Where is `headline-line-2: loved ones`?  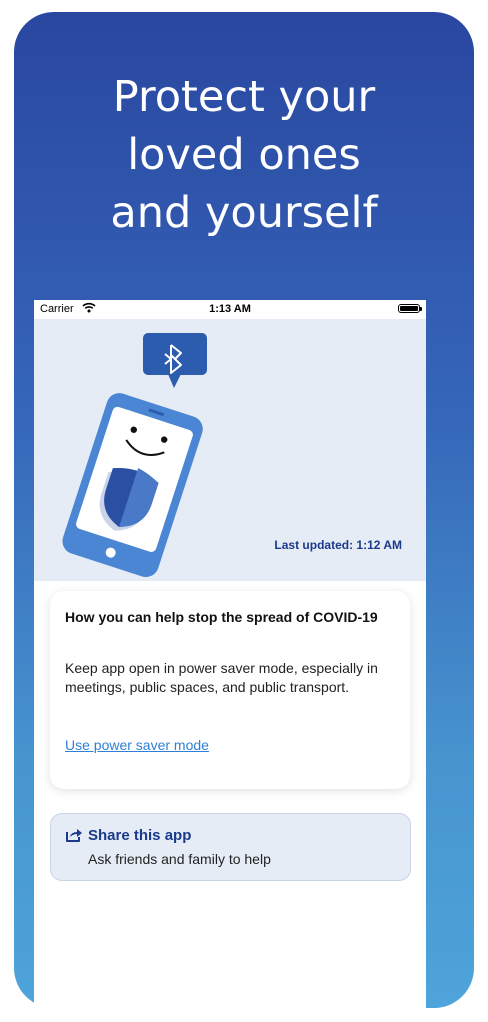
headline-line-2: loved ones is located at coordinates (244, 155).